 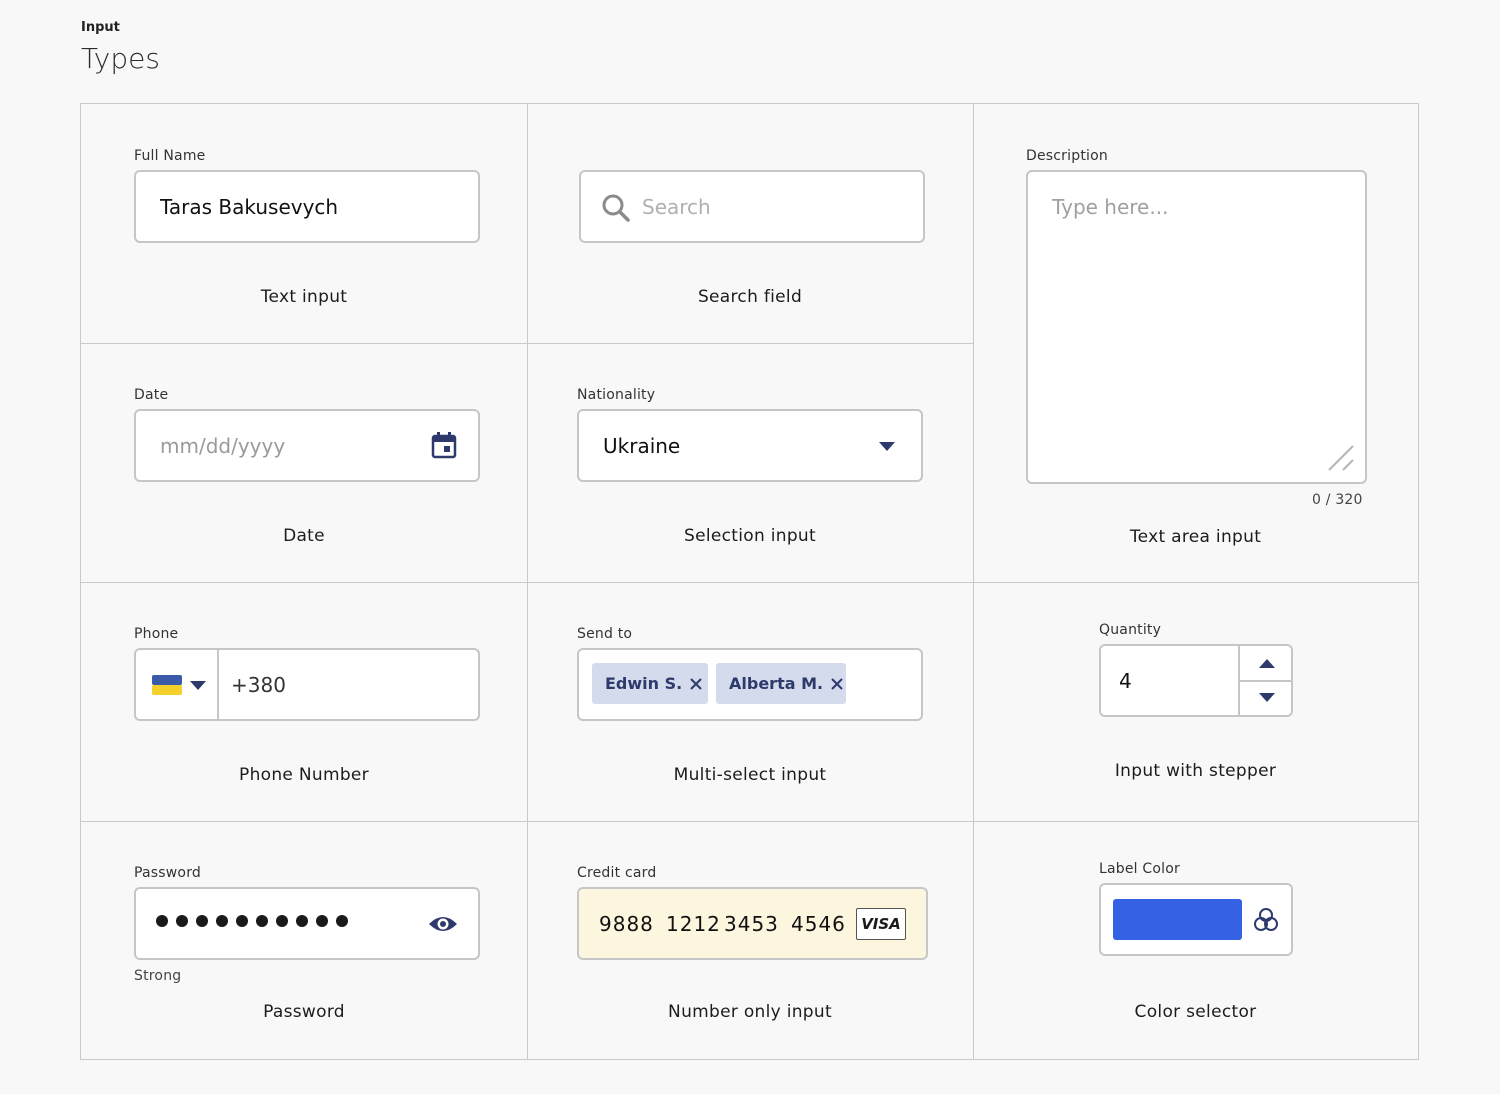 I want to click on stepper-divider, so click(x=1264, y=681).